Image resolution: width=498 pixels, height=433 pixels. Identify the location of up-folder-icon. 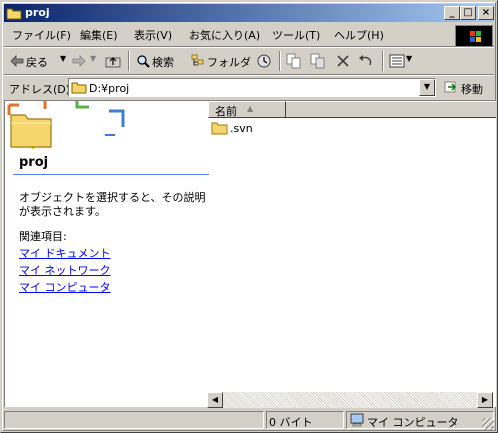
(113, 62).